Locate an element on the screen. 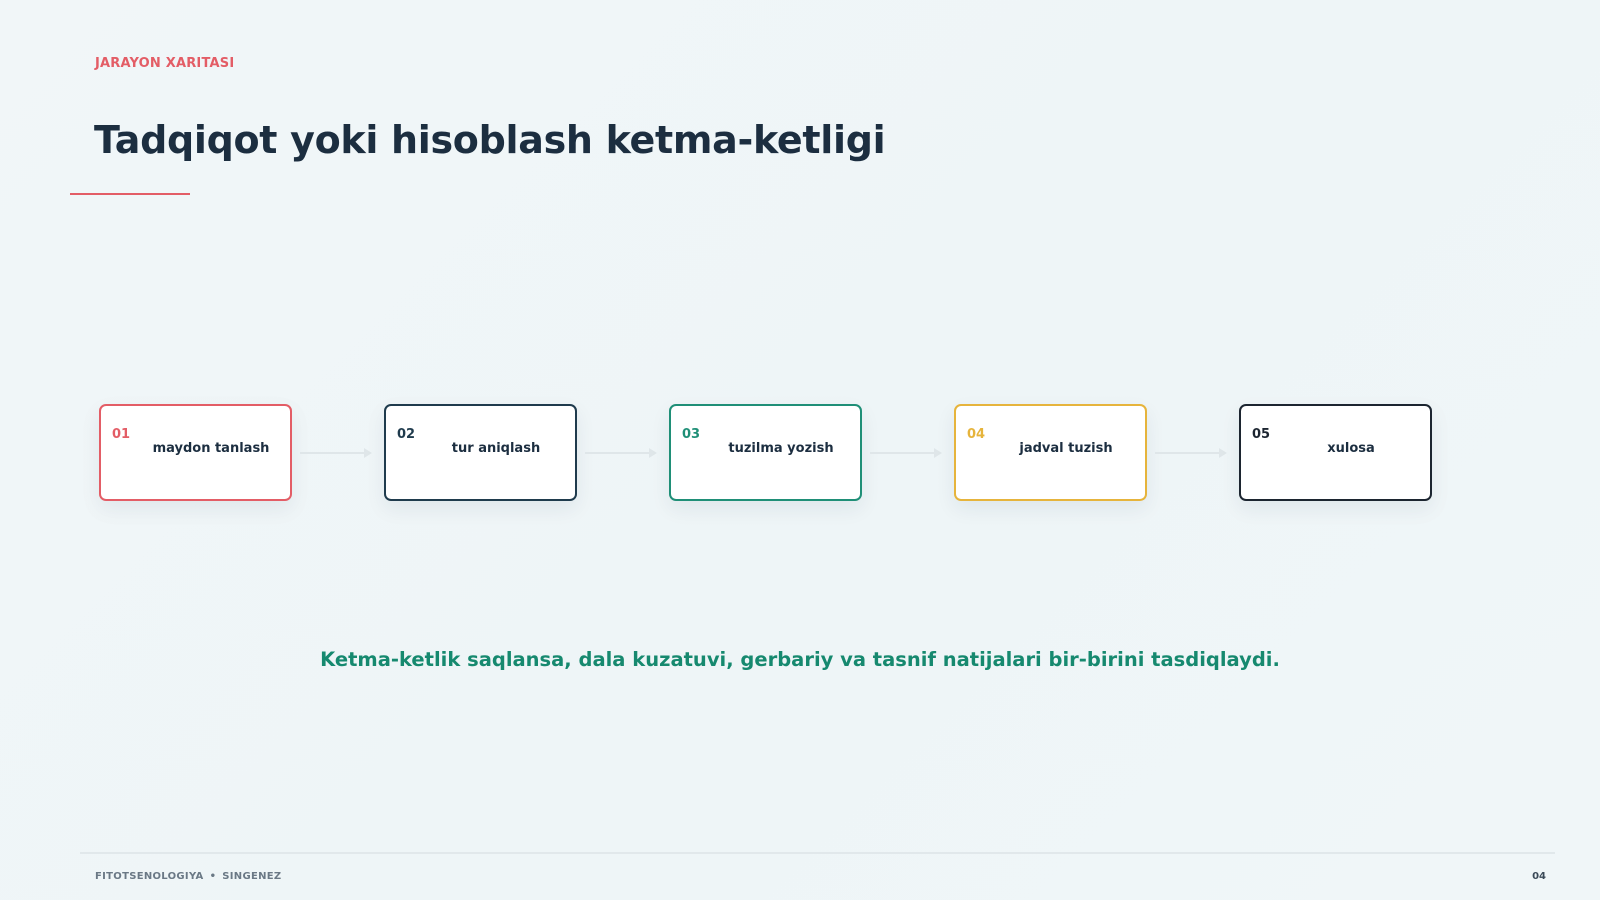 The image size is (1600, 900). step-label: maydon tanlash is located at coordinates (211, 448).